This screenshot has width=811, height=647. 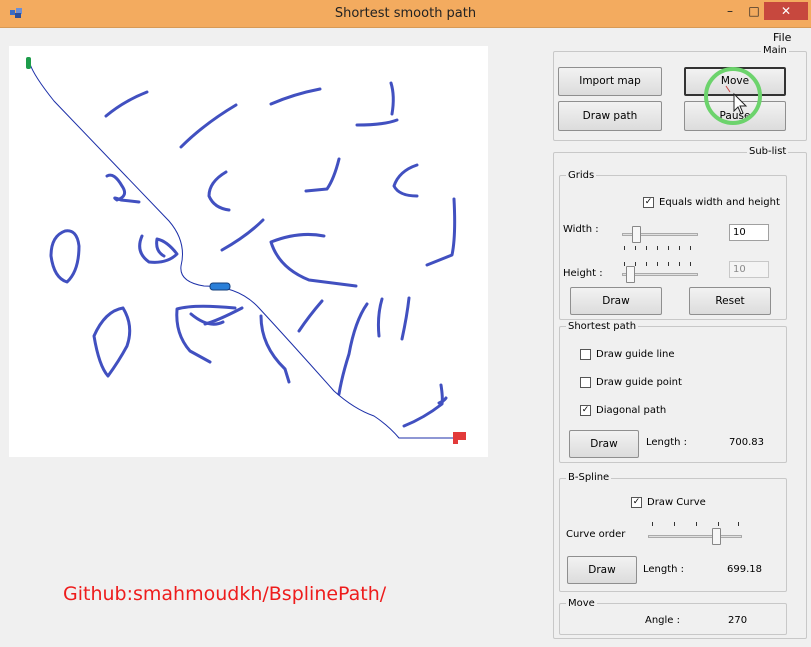 I want to click on shortest-length-label: Length :, so click(x=667, y=442).